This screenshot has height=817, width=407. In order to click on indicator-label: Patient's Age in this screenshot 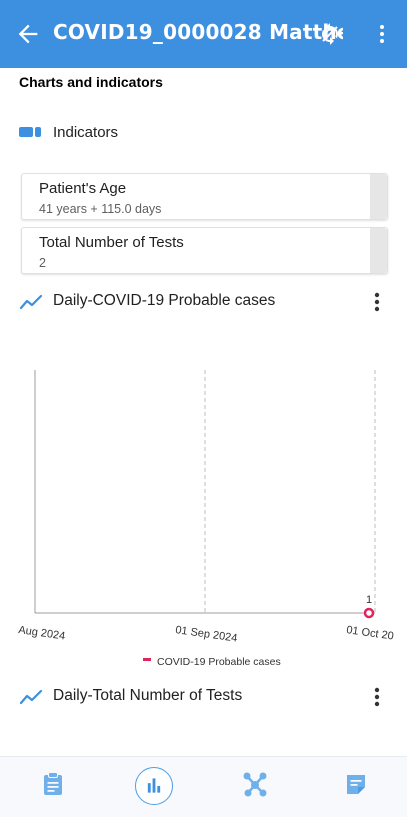, I will do `click(83, 188)`.